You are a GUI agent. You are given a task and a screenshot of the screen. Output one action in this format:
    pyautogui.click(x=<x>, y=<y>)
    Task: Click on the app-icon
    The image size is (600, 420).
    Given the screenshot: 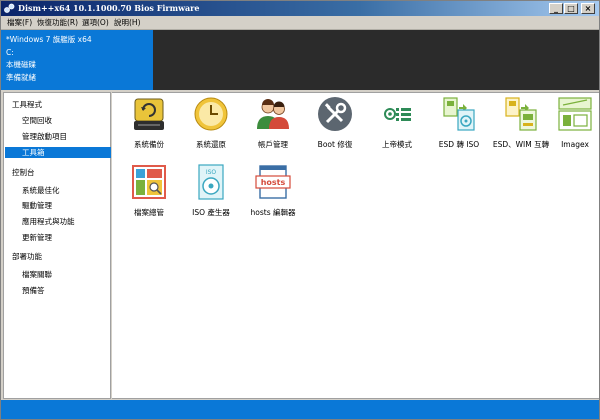 What is the action you would take?
    pyautogui.click(x=9, y=8)
    